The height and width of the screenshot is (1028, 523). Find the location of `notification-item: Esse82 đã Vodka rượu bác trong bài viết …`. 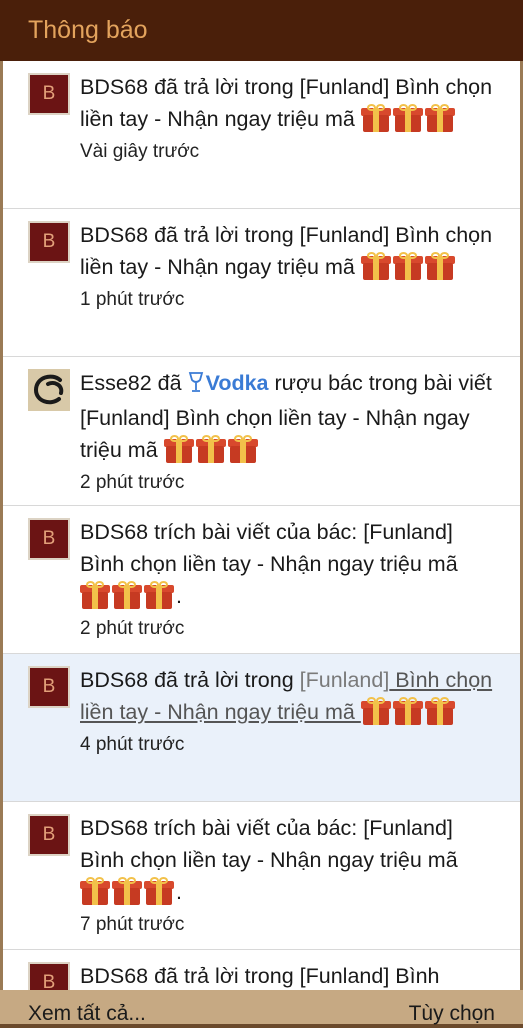

notification-item: Esse82 đã Vodka rượu bác trong bài viết … is located at coordinates (261, 431).